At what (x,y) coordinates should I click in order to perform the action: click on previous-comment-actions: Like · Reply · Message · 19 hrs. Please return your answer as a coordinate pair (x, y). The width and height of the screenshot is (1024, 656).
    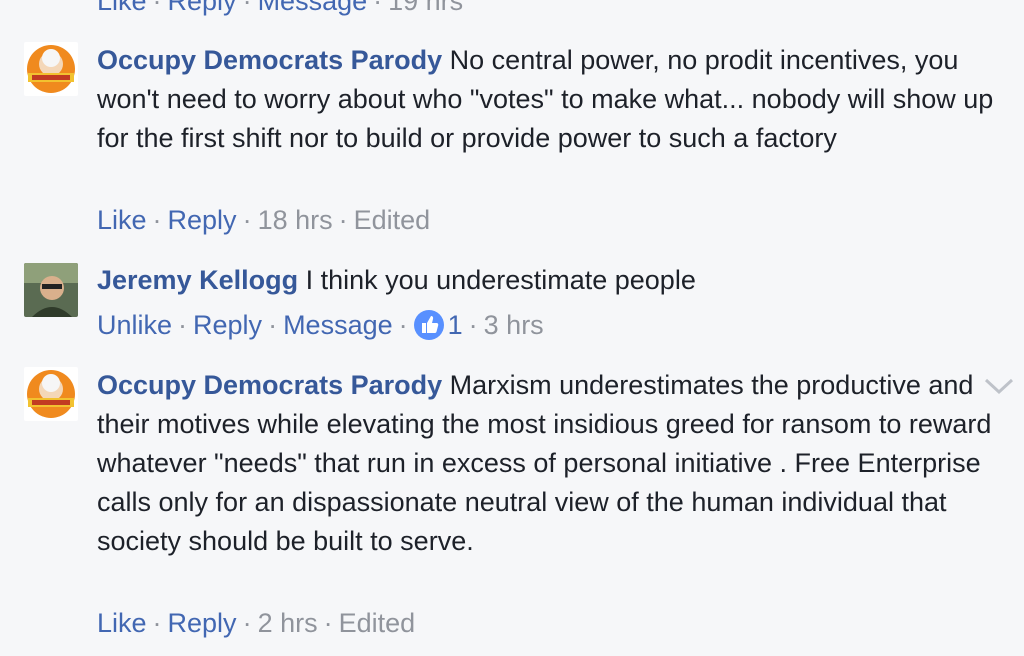
    Looking at the image, I should click on (280, 8).